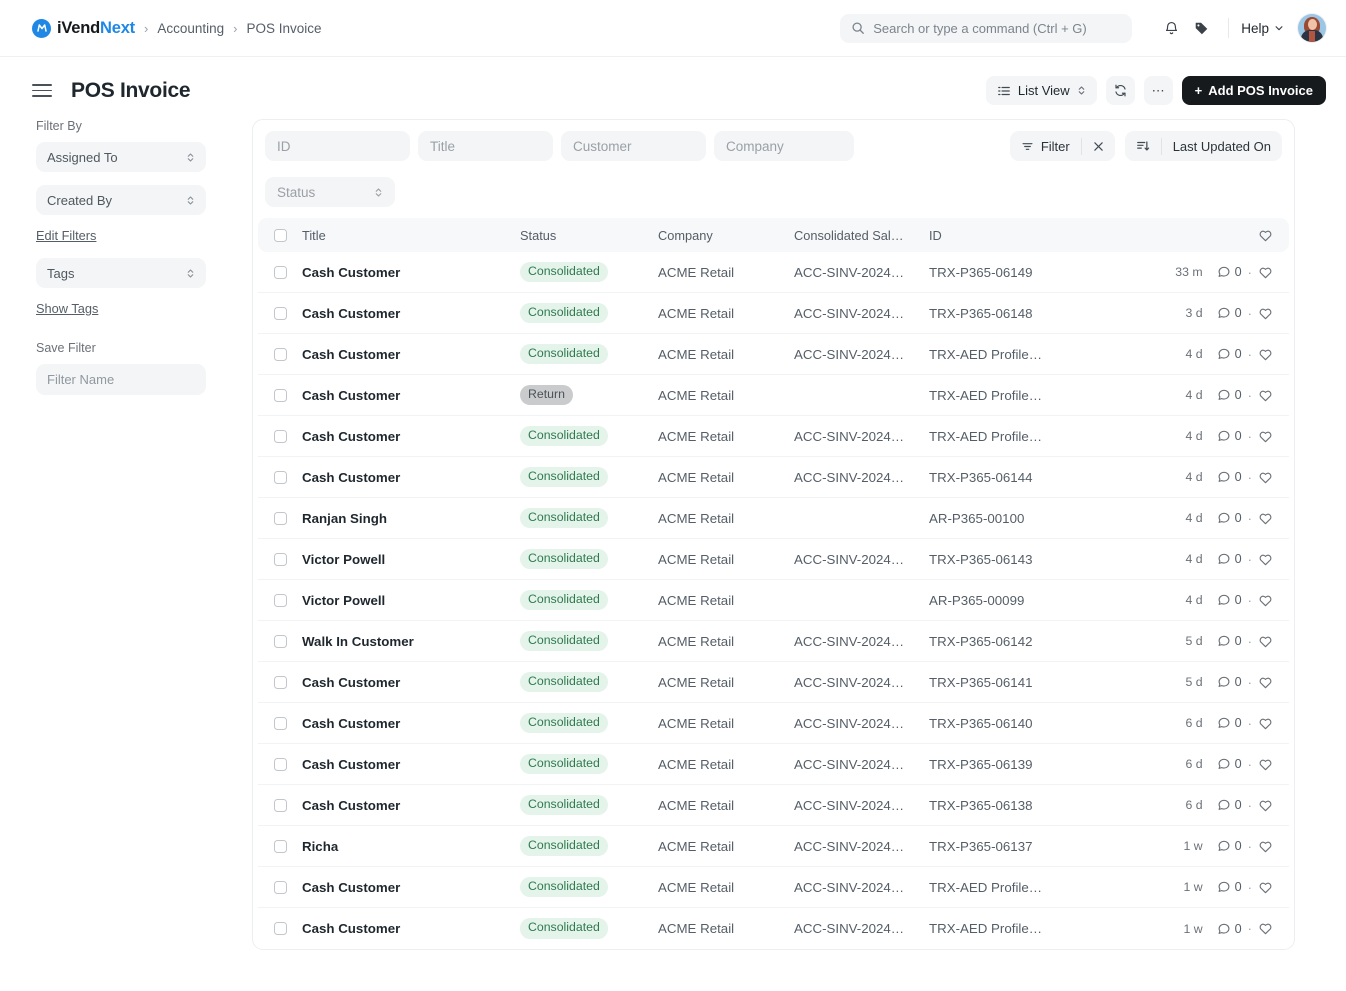 The height and width of the screenshot is (991, 1346). I want to click on column-header-company: Company, so click(726, 235).